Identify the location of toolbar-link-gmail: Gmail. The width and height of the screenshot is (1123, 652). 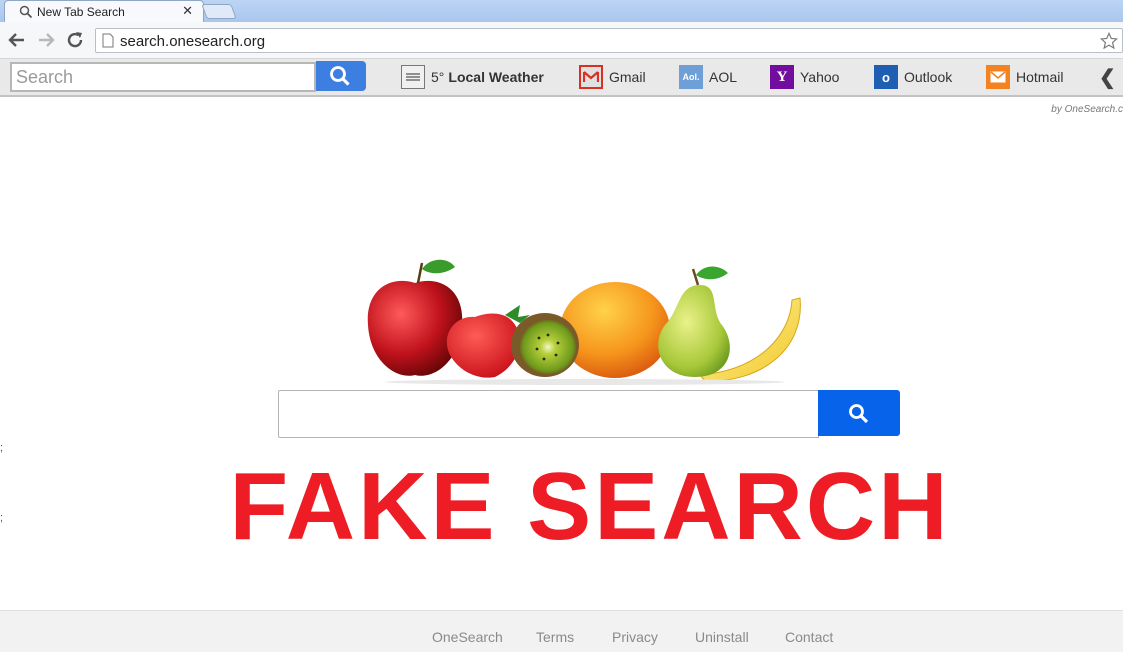
(612, 77).